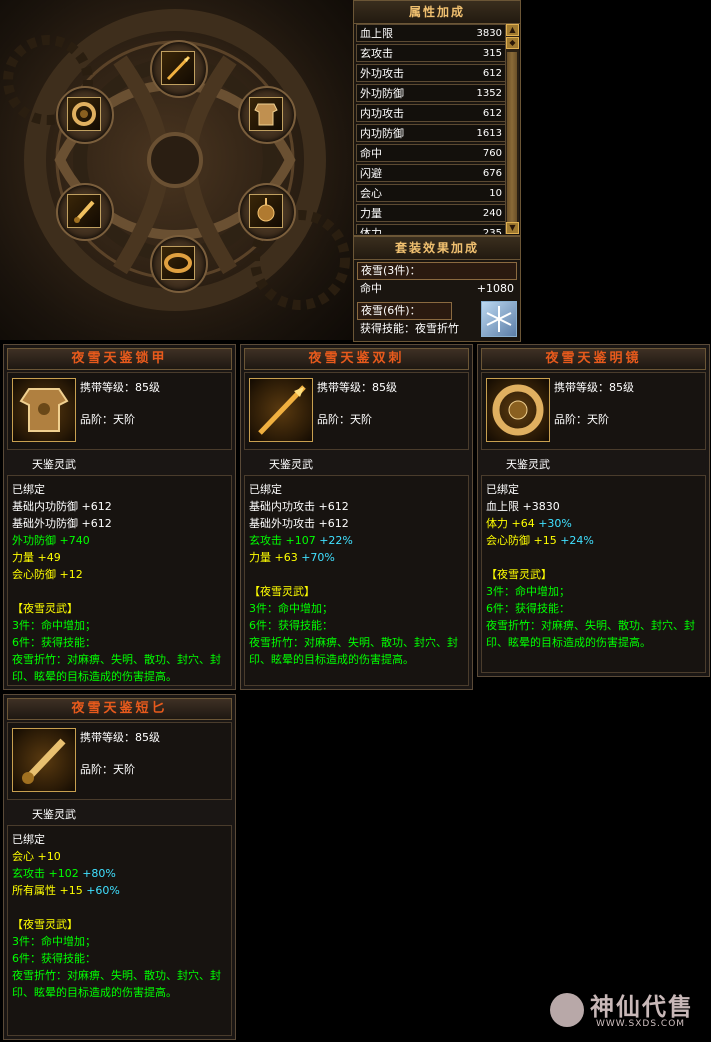 The height and width of the screenshot is (1042, 711). Describe the element at coordinates (437, 248) in the screenshot. I see `set-effect-title: 套装效果加成` at that location.